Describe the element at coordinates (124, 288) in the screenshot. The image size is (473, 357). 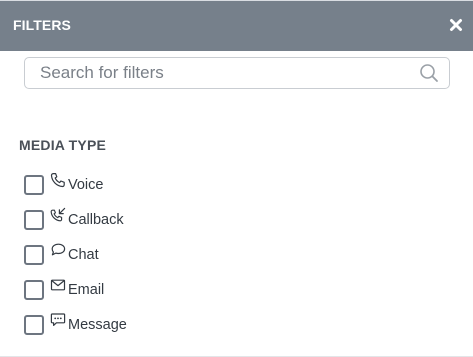
I see `media-option-email: Email` at that location.